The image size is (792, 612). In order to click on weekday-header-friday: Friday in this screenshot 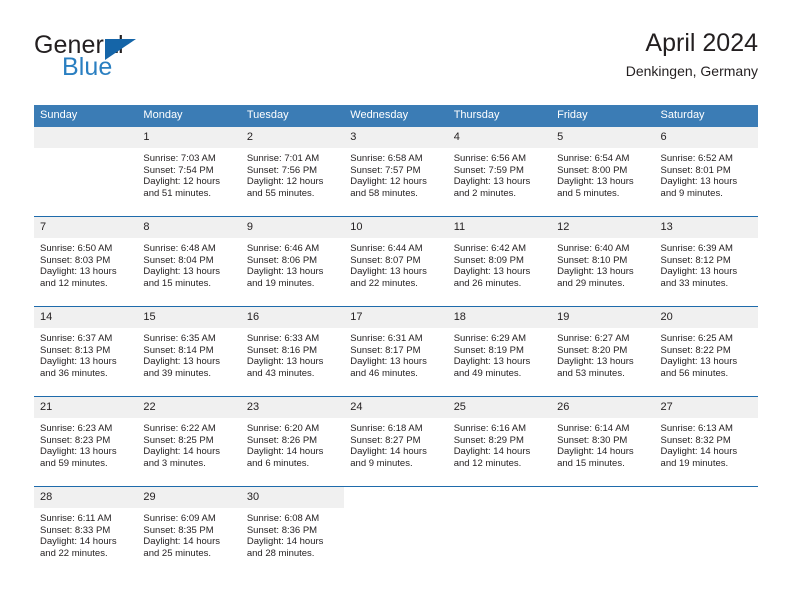, I will do `click(603, 116)`.